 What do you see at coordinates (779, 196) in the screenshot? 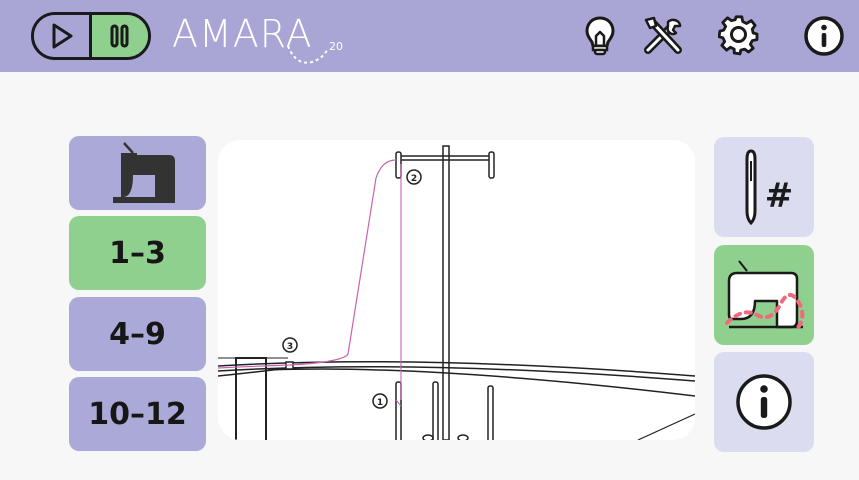
I see `needle-hash-label: #` at bounding box center [779, 196].